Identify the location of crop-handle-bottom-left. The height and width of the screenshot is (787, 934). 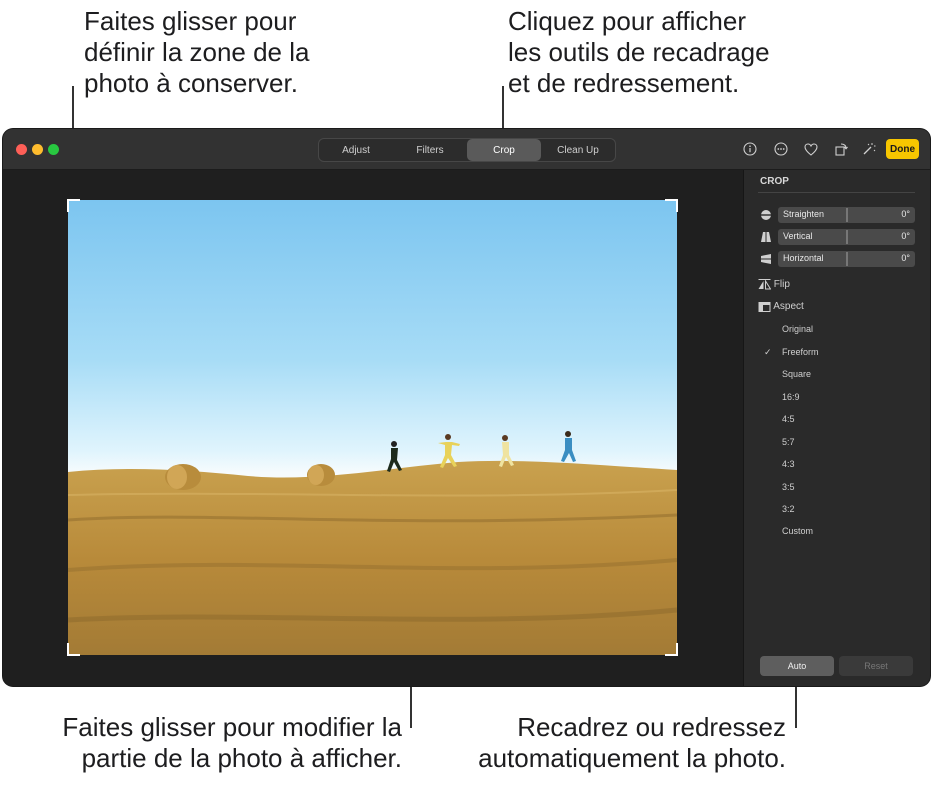
(74, 649).